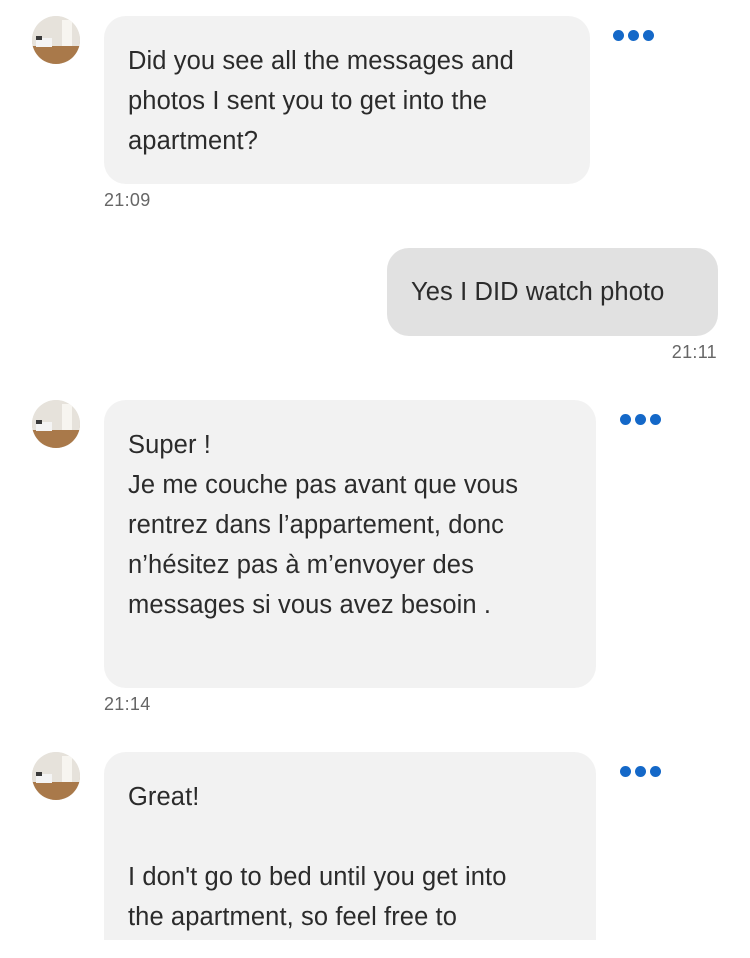 The width and height of the screenshot is (750, 958). I want to click on message-text: Yes I DID watch photo, so click(538, 292).